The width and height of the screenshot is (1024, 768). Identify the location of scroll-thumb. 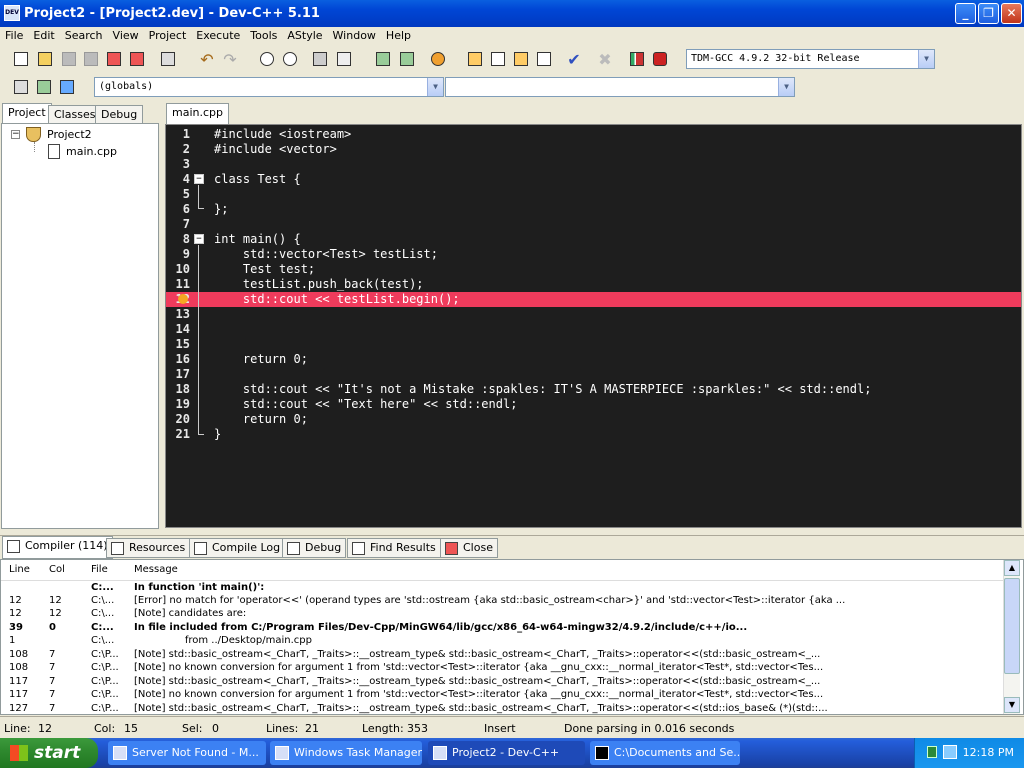
(1012, 626).